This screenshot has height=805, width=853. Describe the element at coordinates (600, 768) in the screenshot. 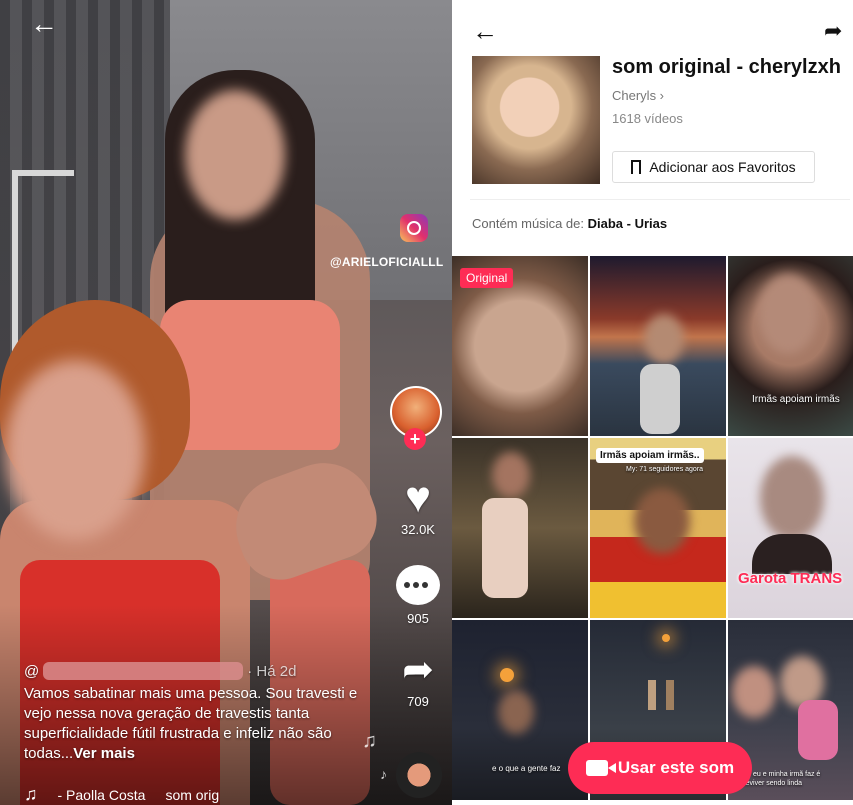

I see `video-camera-icon` at that location.